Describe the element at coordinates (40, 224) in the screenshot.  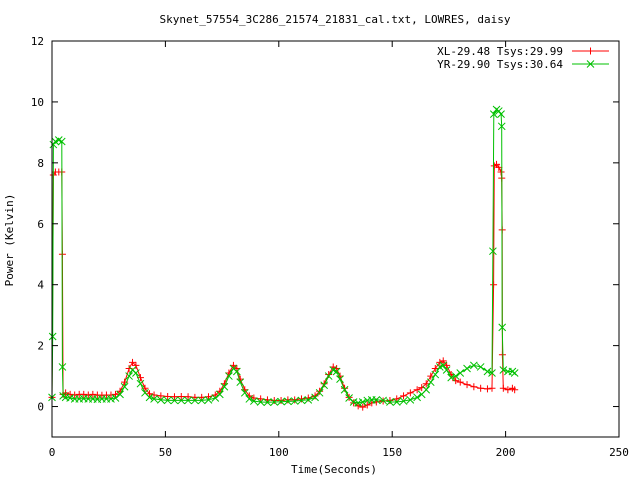
I see `y-tick-label: 6` at that location.